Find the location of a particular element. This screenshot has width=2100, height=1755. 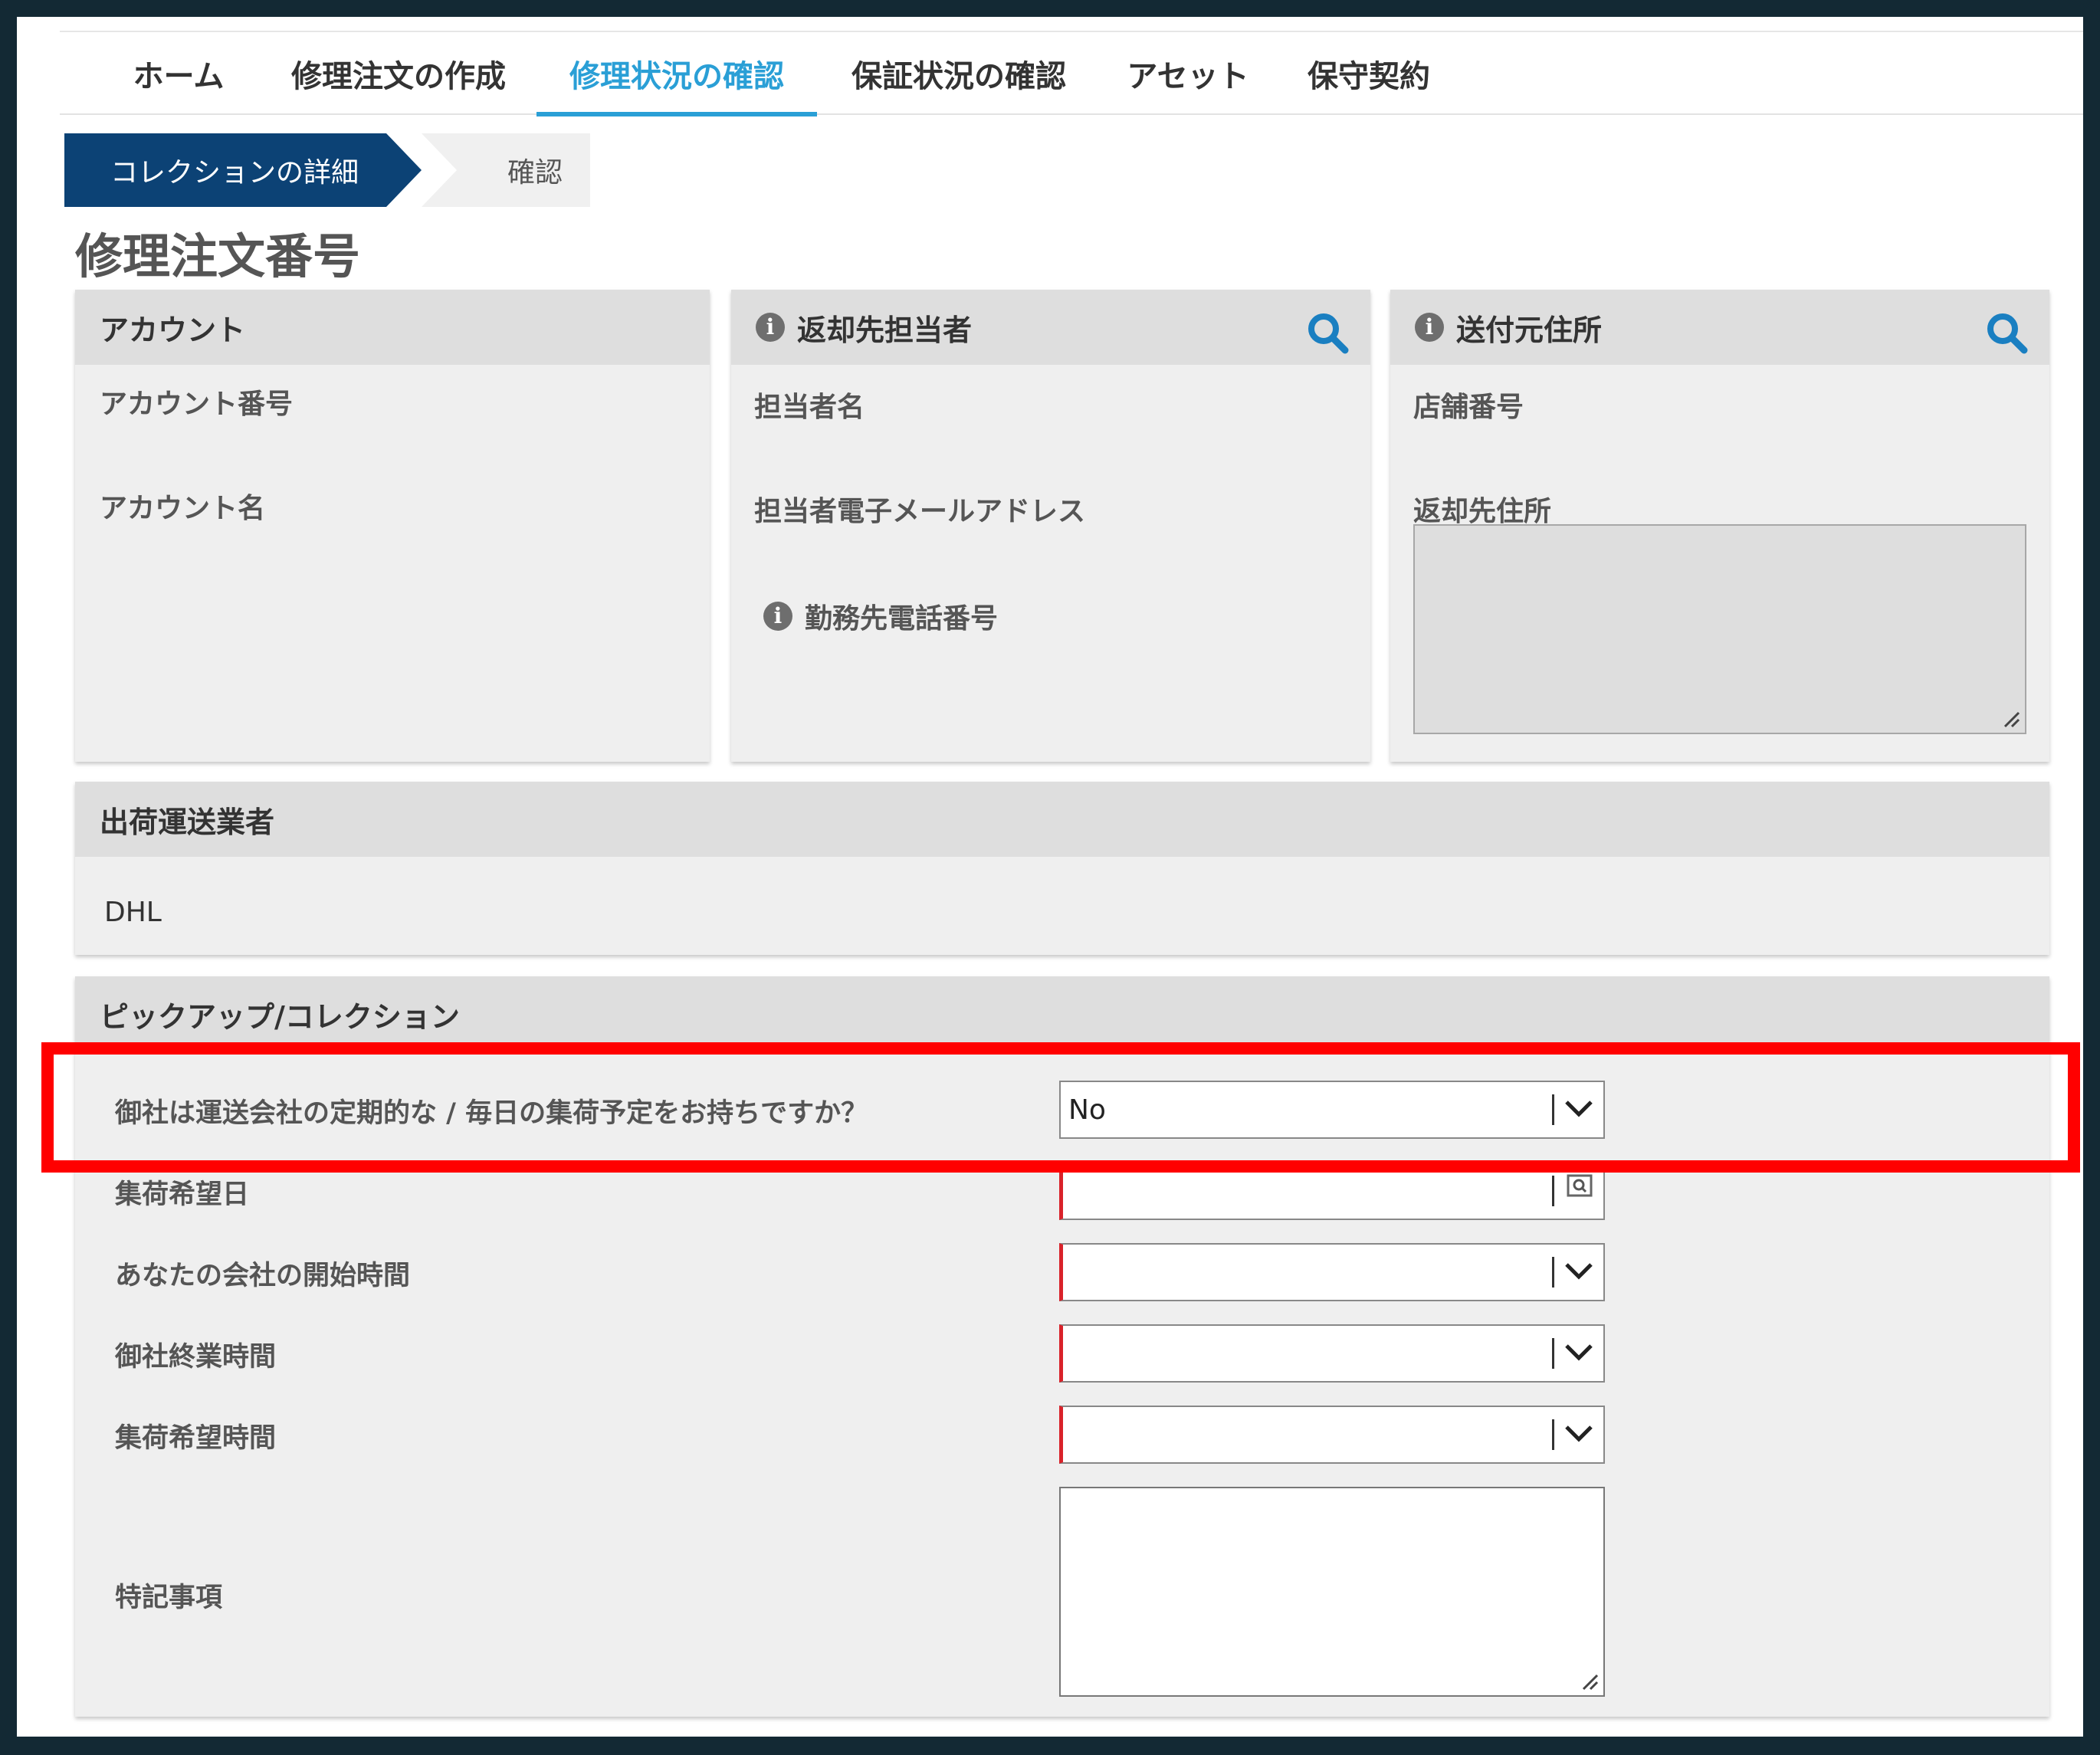

carrier-value: DHL is located at coordinates (133, 912).